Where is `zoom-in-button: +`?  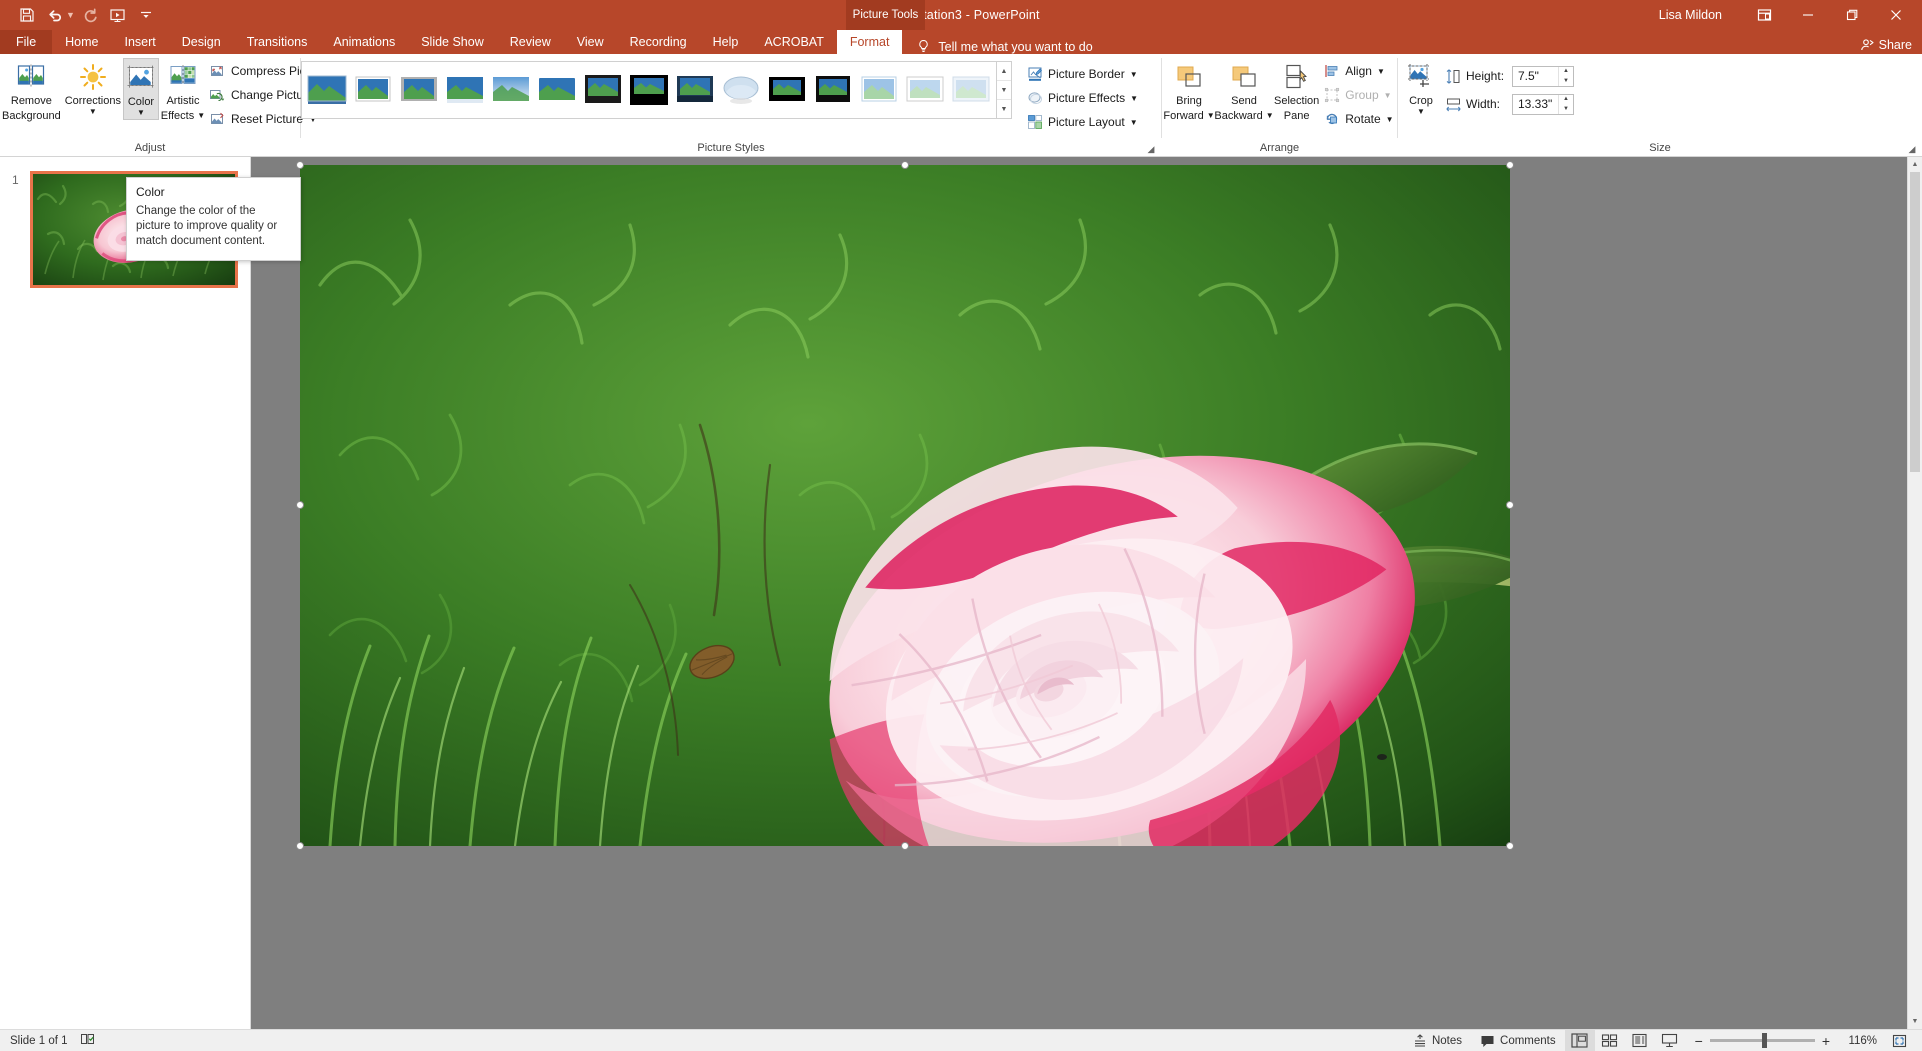
zoom-in-button: + is located at coordinates (1826, 1041).